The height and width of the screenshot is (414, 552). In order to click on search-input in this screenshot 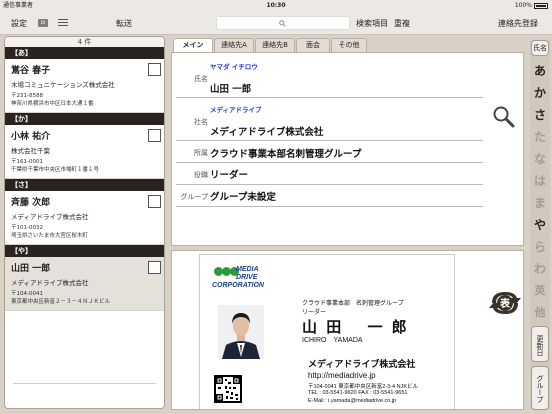, I will do `click(283, 23)`.